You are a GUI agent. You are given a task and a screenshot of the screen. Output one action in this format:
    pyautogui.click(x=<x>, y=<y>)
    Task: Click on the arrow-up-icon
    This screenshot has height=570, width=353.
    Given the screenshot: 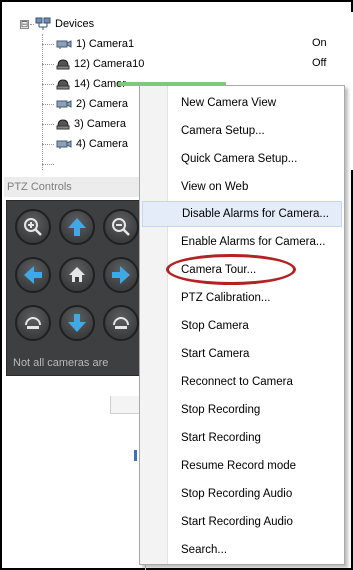 What is the action you would take?
    pyautogui.click(x=77, y=227)
    